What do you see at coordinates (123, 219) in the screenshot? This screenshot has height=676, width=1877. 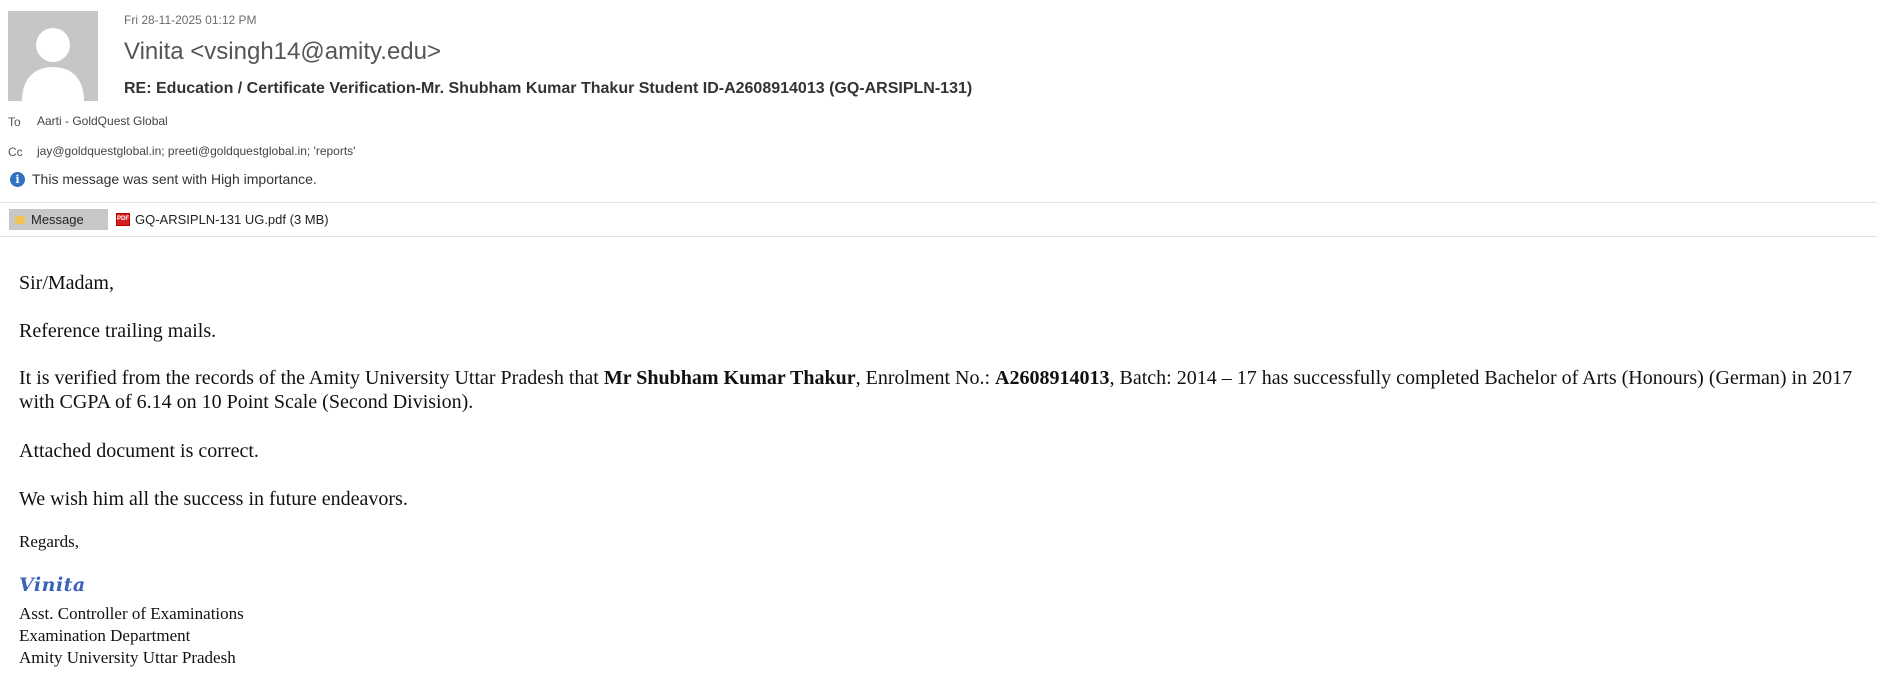 I see `pdf-icon: PDF` at bounding box center [123, 219].